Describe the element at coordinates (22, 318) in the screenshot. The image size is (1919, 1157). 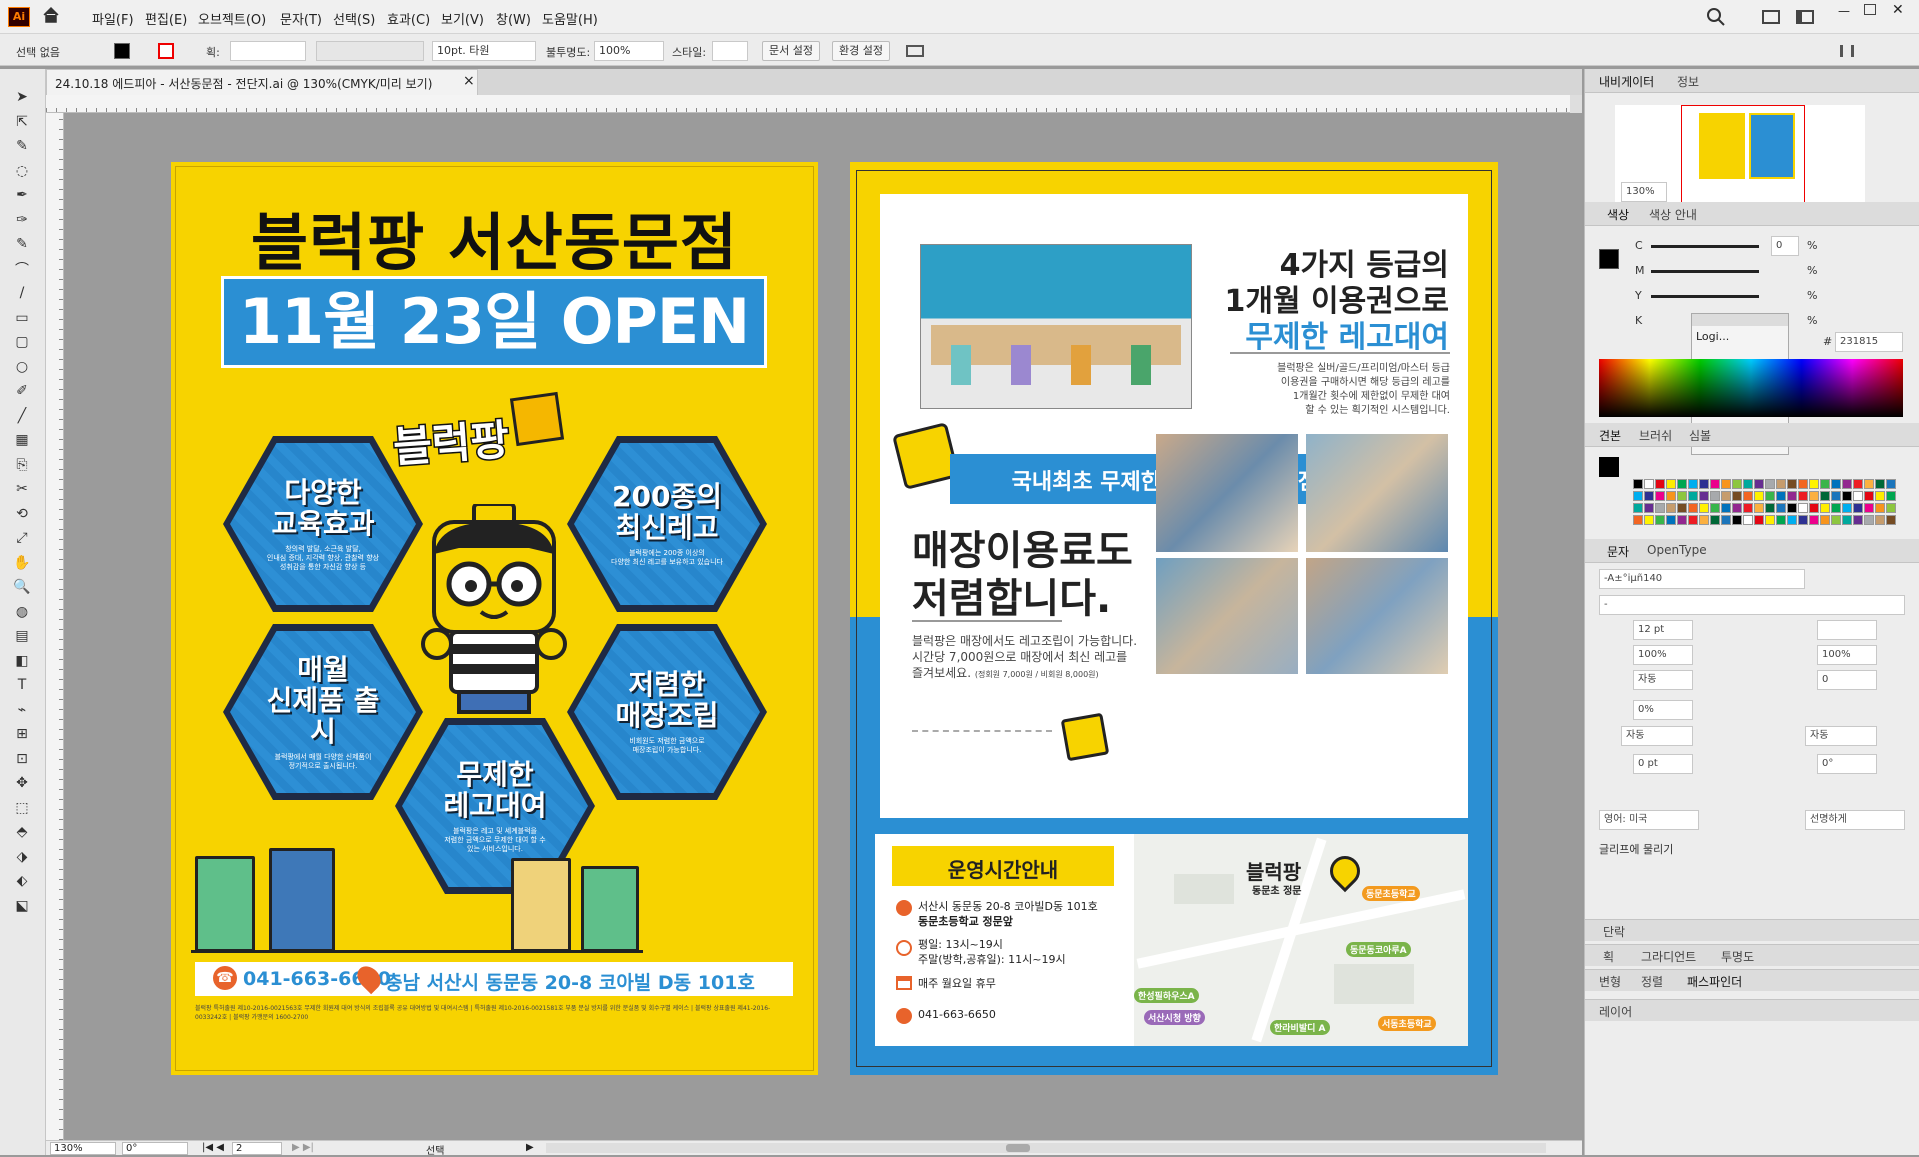
I see `tool-9-icon: ▭` at that location.